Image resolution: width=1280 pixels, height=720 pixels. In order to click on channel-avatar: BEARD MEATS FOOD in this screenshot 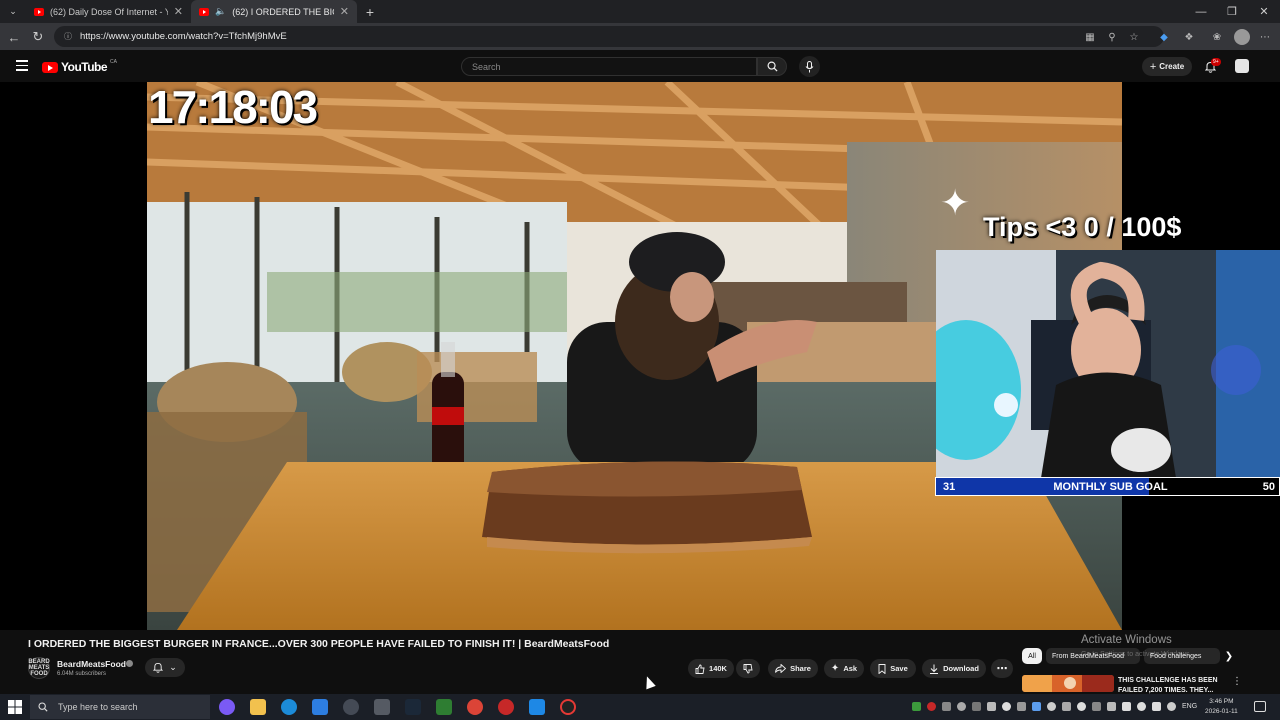, I will do `click(39, 668)`.